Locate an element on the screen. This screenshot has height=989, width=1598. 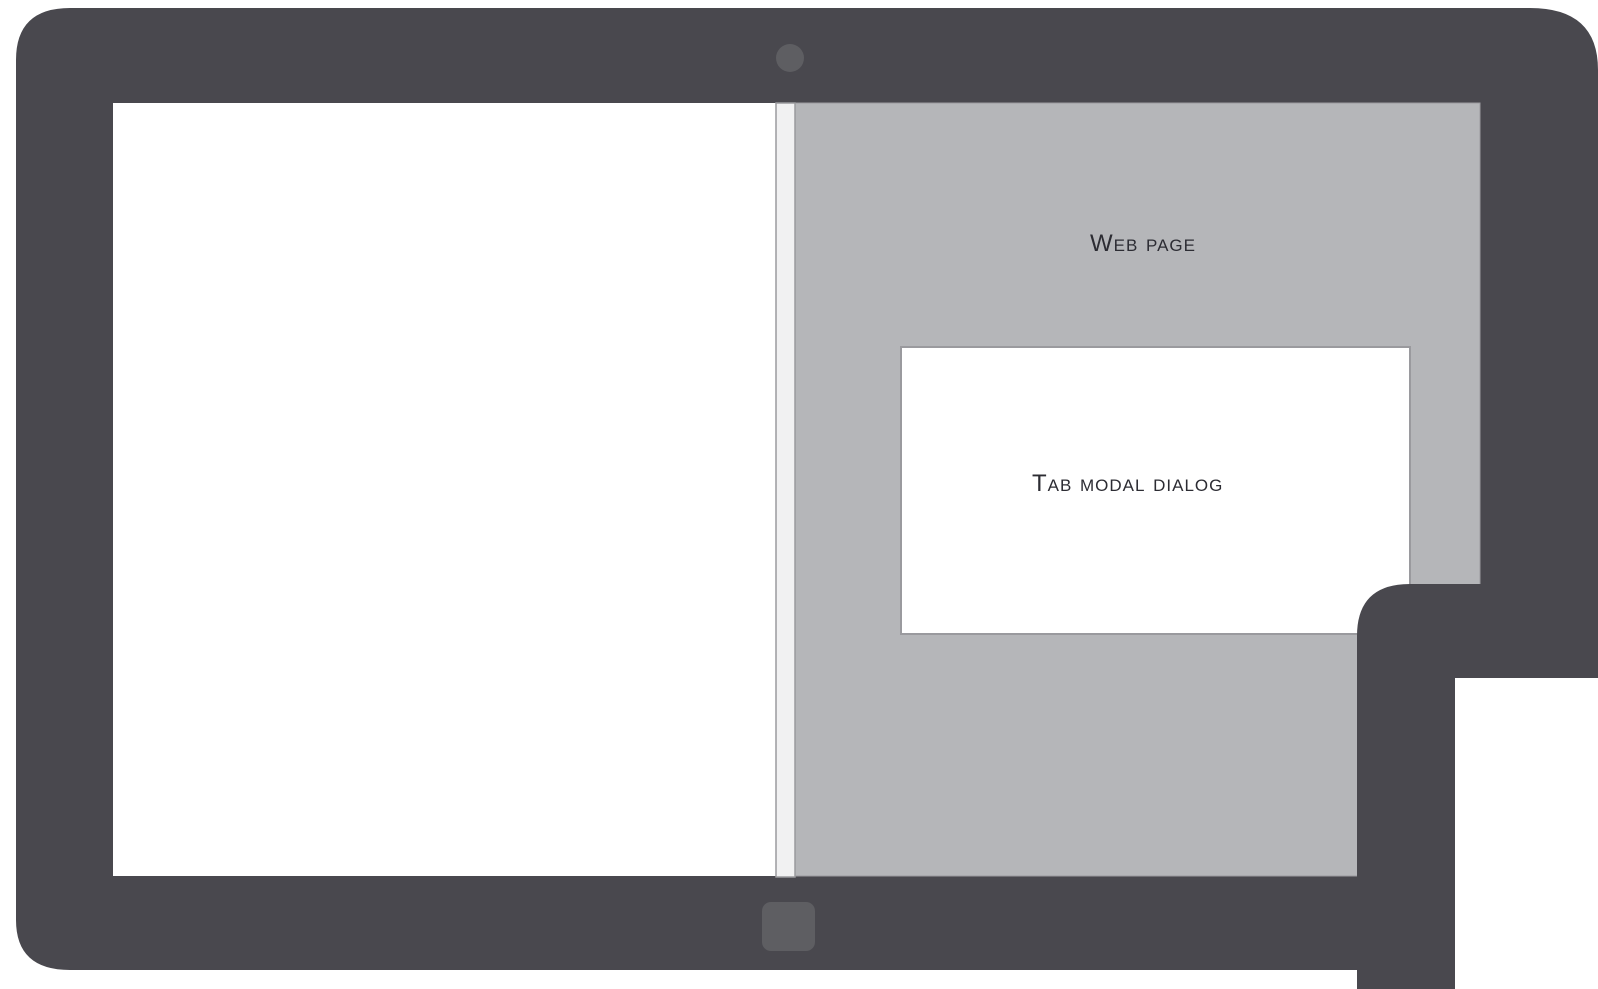
tab-modal-dialog-label: Tab modal dialog is located at coordinates (1128, 483).